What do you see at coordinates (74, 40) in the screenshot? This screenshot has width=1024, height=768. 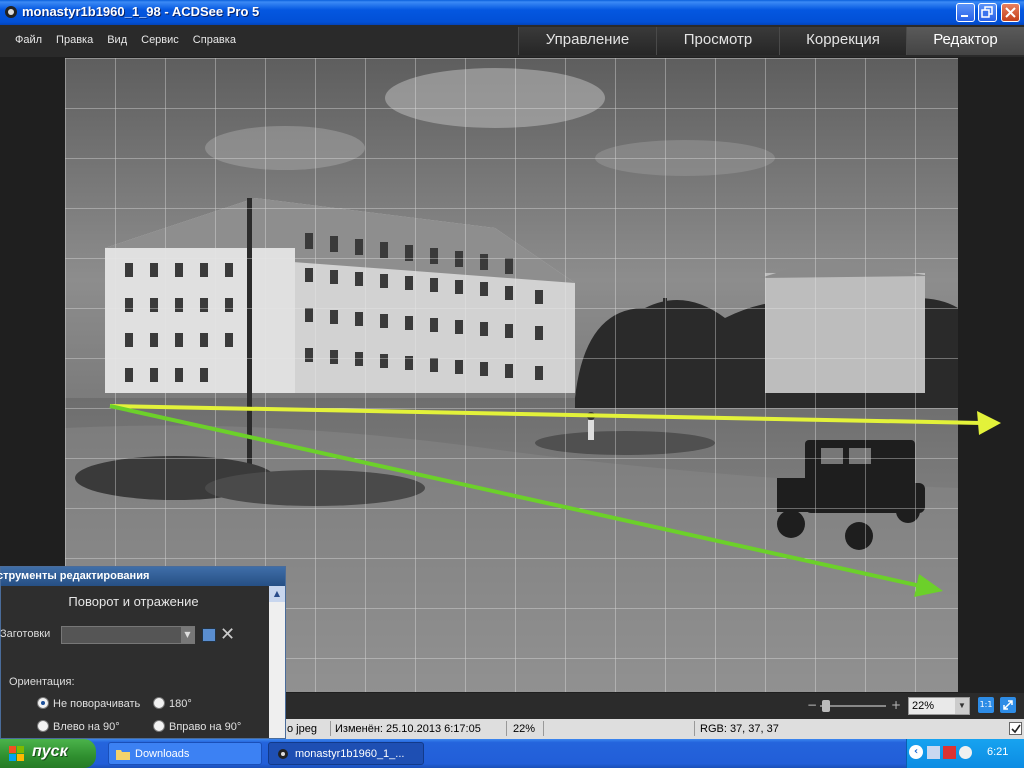 I see `menu-item: Правка` at bounding box center [74, 40].